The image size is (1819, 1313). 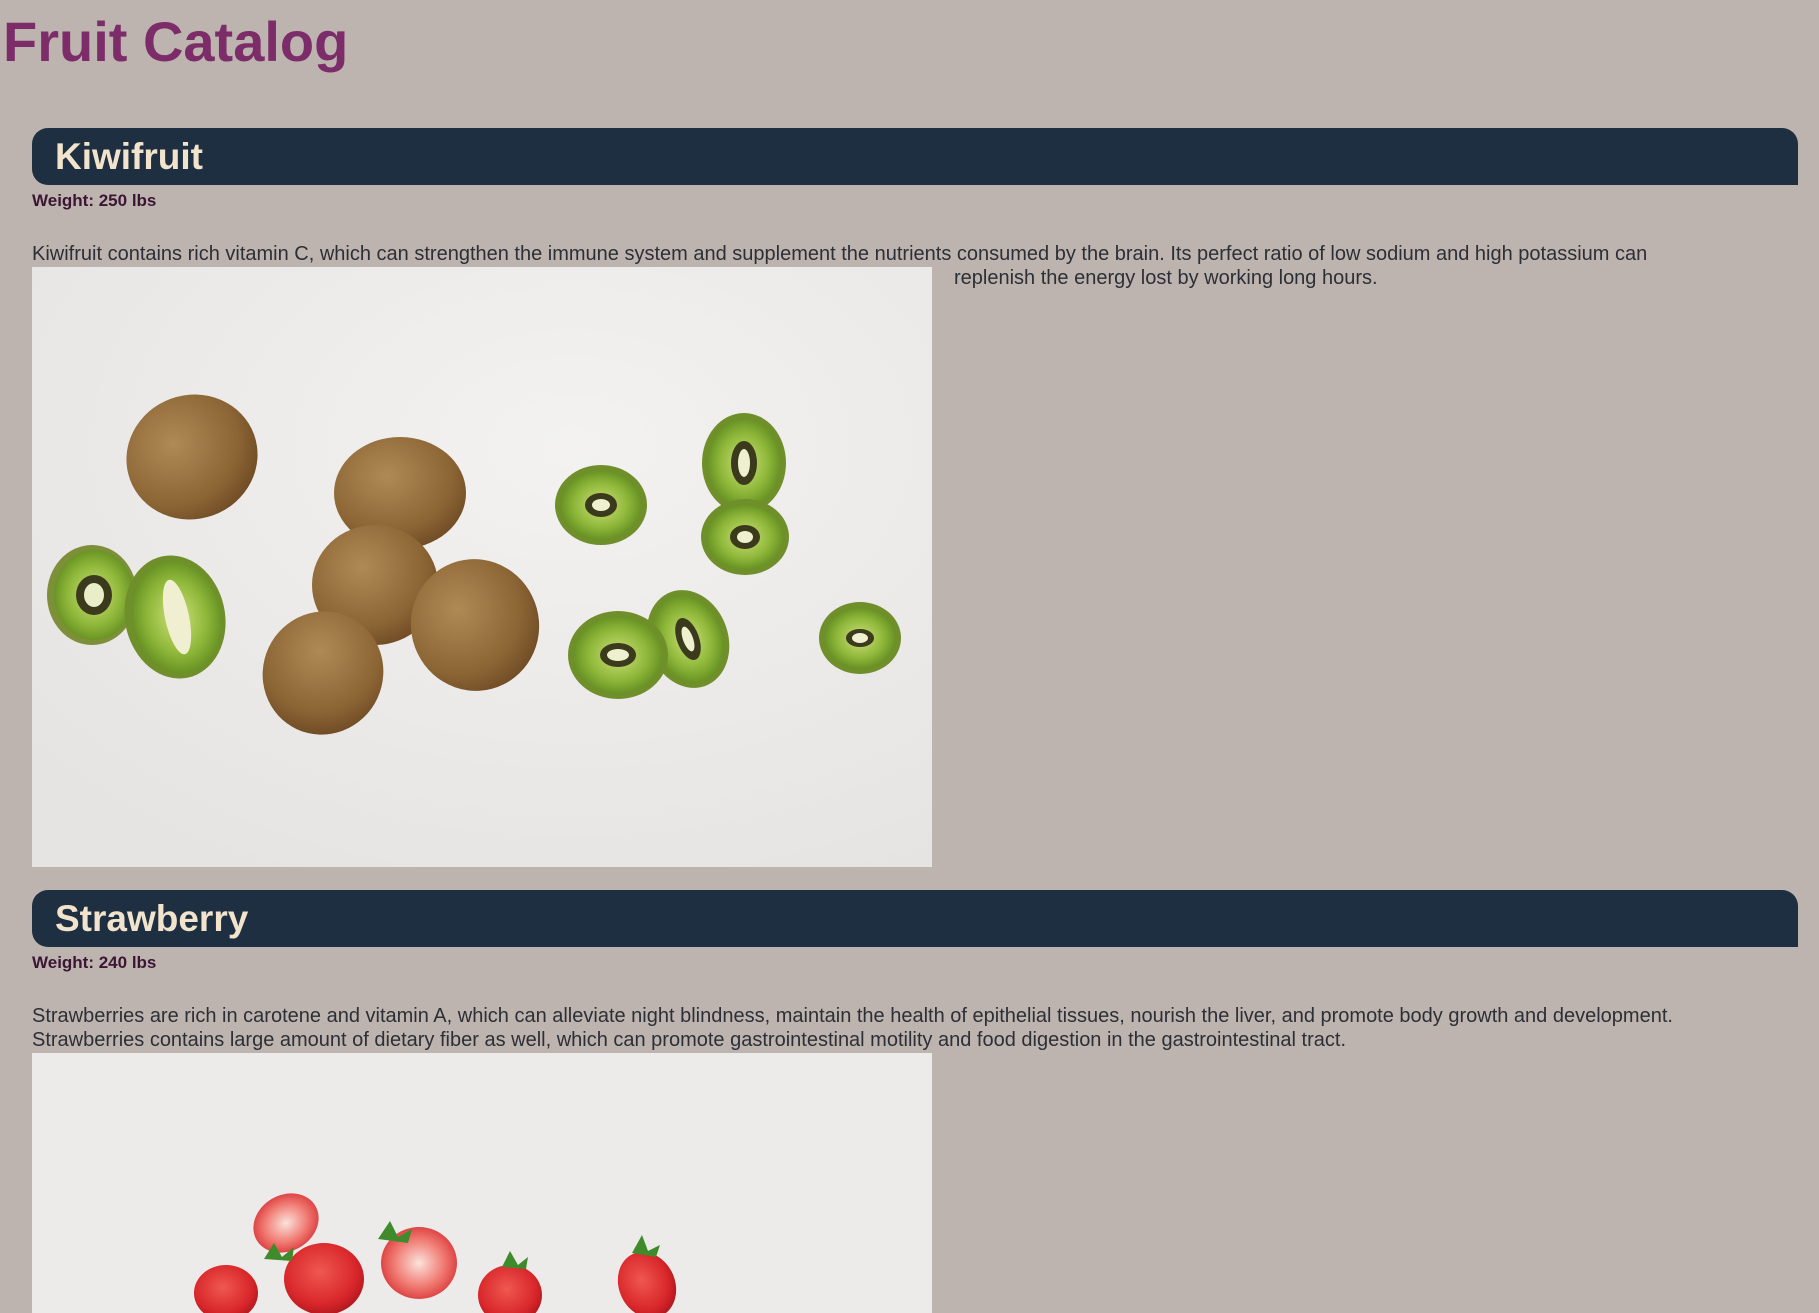 I want to click on fruit-header: Strawberry, so click(x=915, y=918).